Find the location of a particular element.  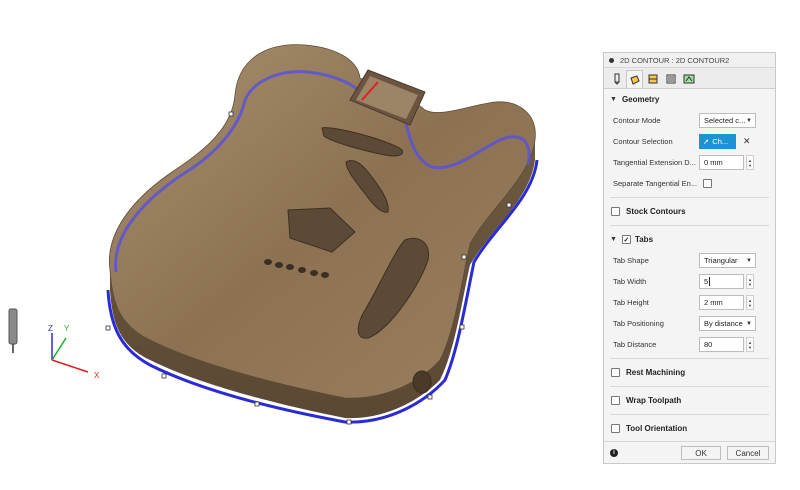

dialog-tabs is located at coordinates (689, 78).